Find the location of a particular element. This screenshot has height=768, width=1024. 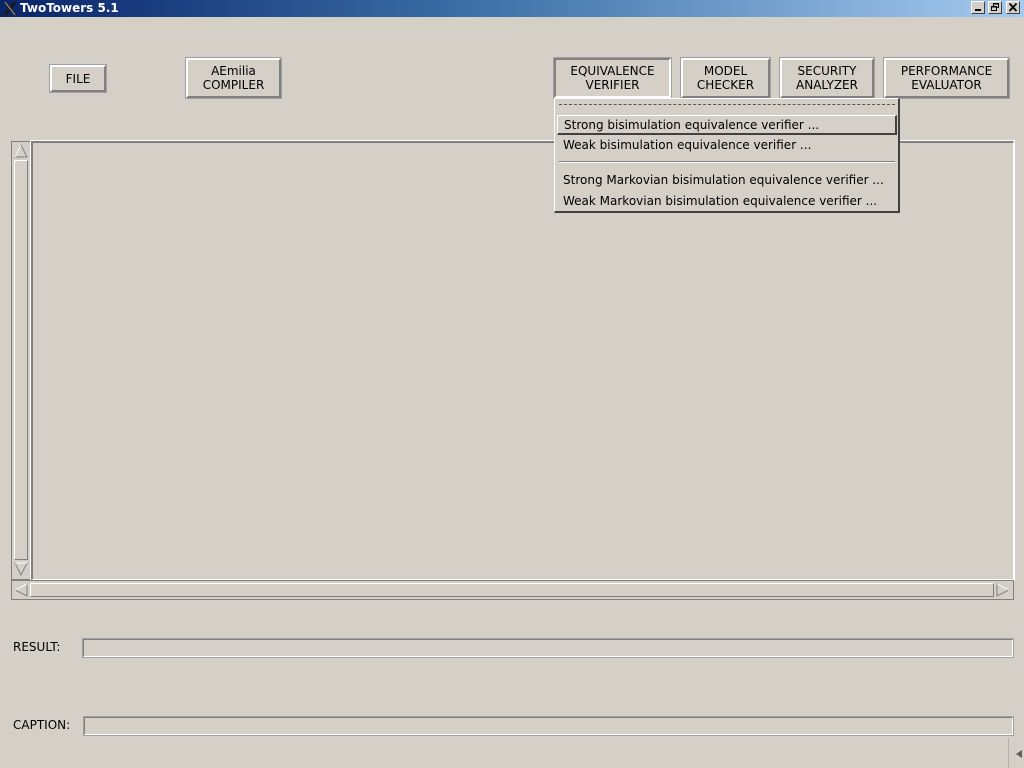

corner-grip is located at coordinates (1016, 753).